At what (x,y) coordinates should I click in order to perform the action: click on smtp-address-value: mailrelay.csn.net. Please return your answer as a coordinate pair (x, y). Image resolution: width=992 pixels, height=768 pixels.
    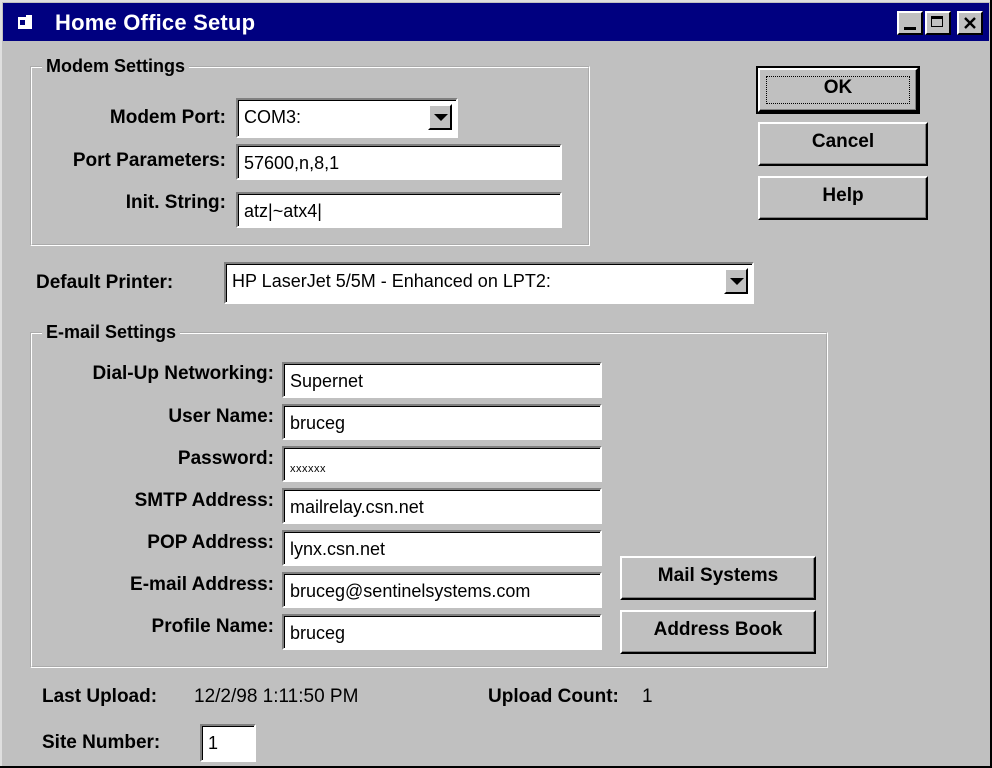
    Looking at the image, I should click on (357, 507).